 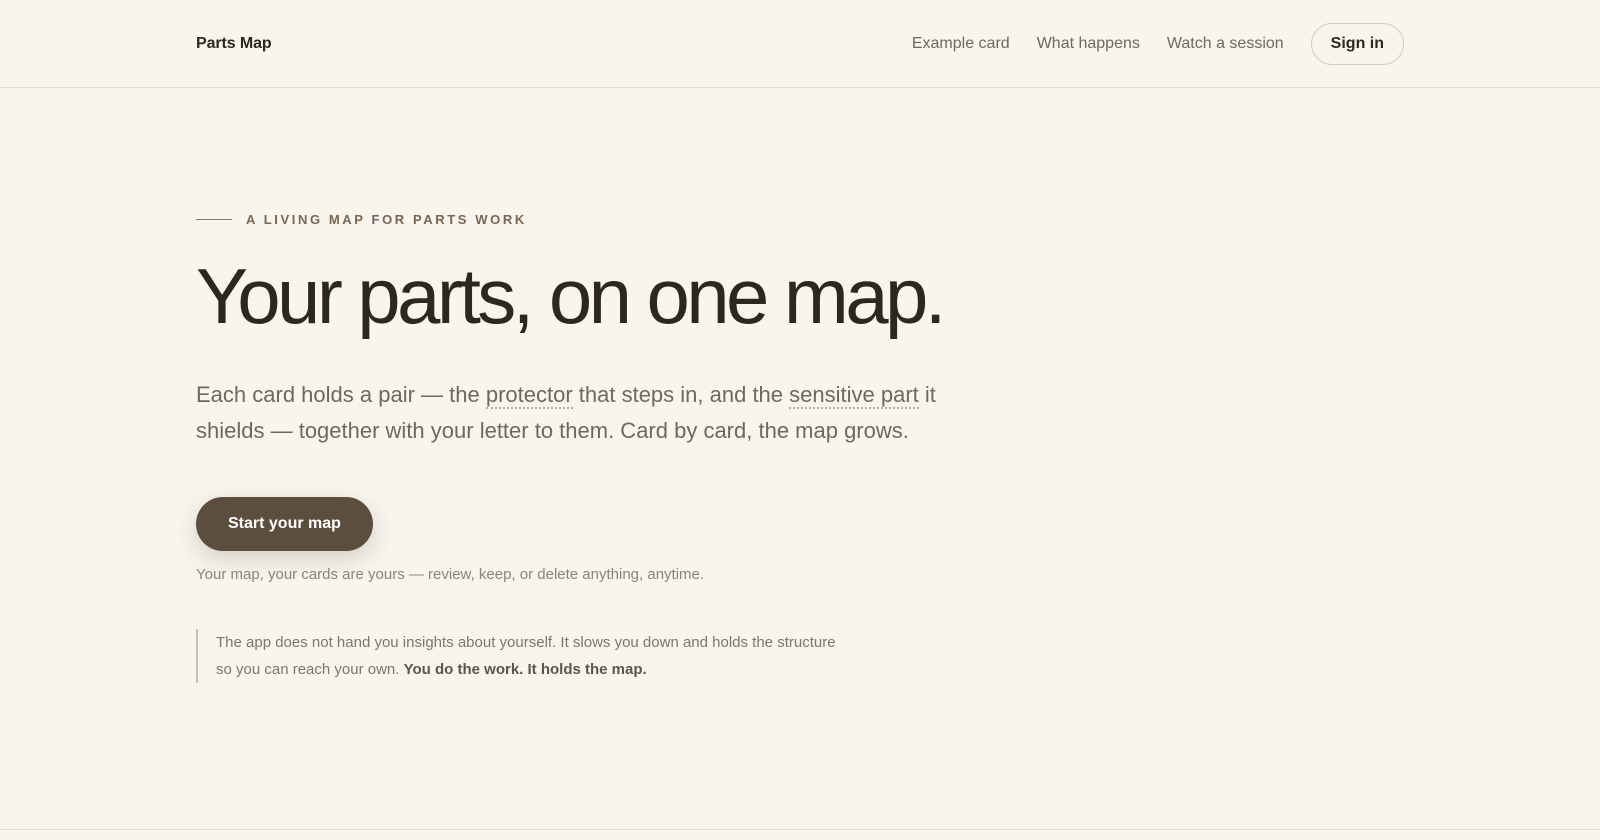 I want to click on eyebrow: A LIVING MAP FOR PARTS WORK, so click(x=898, y=219).